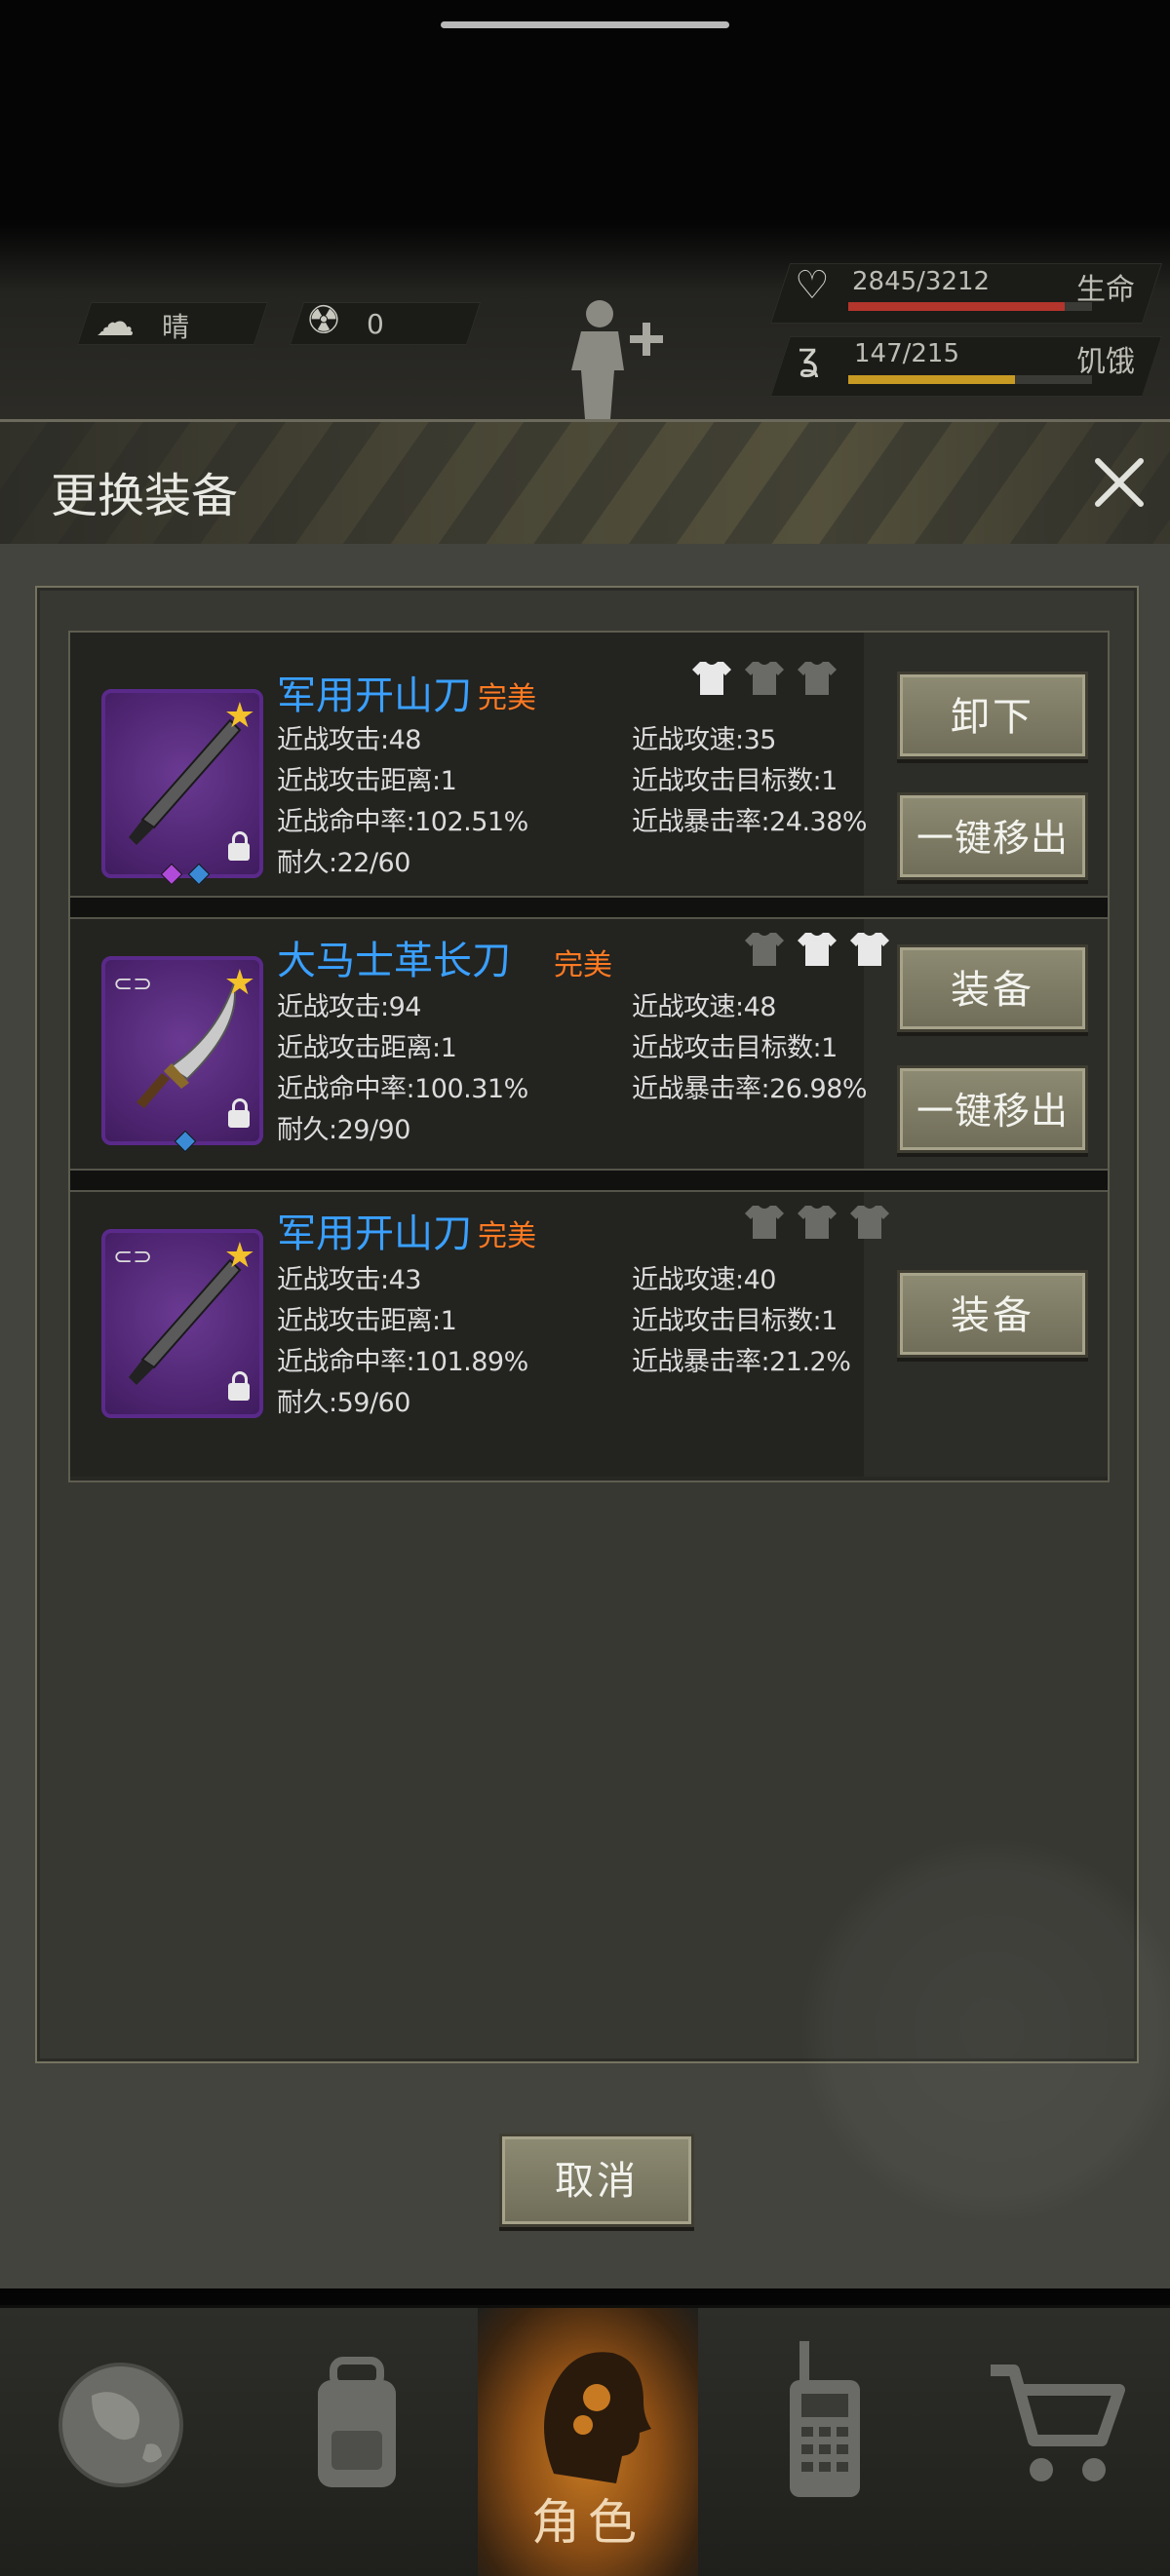 This screenshot has width=1170, height=2576. I want to click on health-value: 2845/3212, so click(921, 281).